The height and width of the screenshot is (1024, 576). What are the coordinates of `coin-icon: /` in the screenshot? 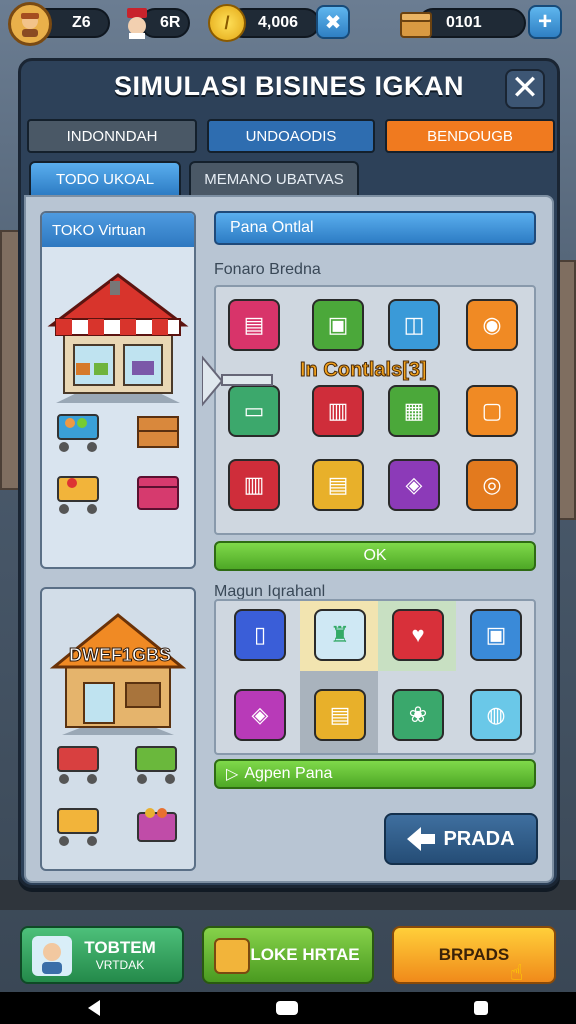 It's located at (227, 23).